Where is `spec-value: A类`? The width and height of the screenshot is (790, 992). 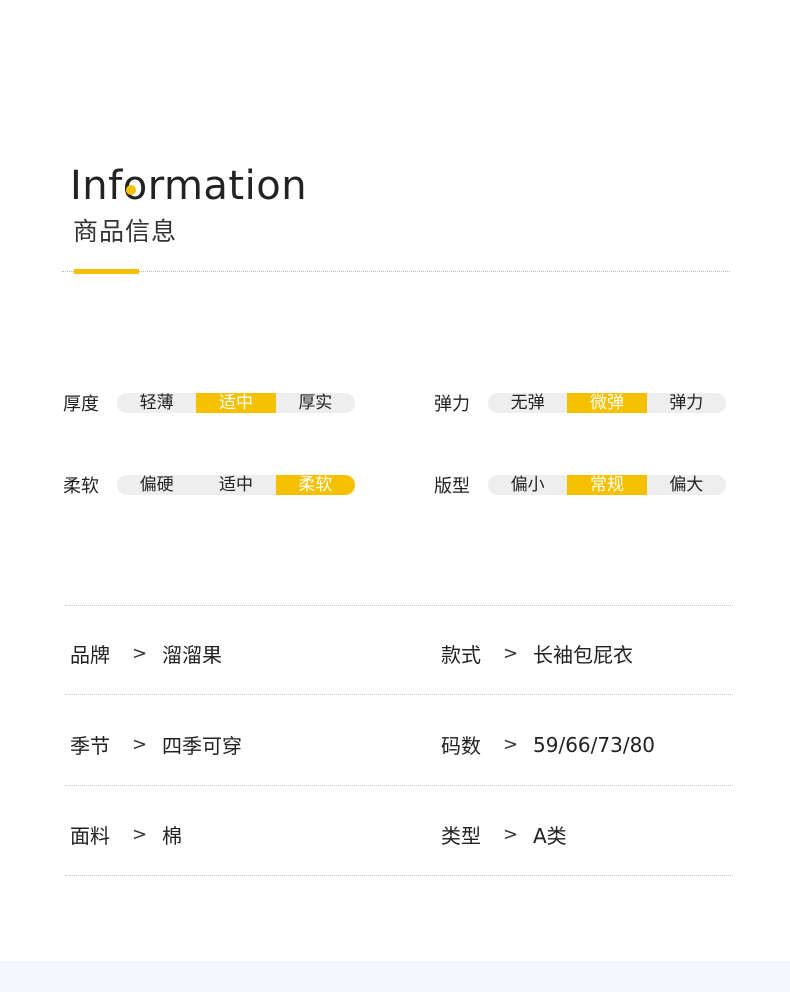 spec-value: A类 is located at coordinates (550, 836).